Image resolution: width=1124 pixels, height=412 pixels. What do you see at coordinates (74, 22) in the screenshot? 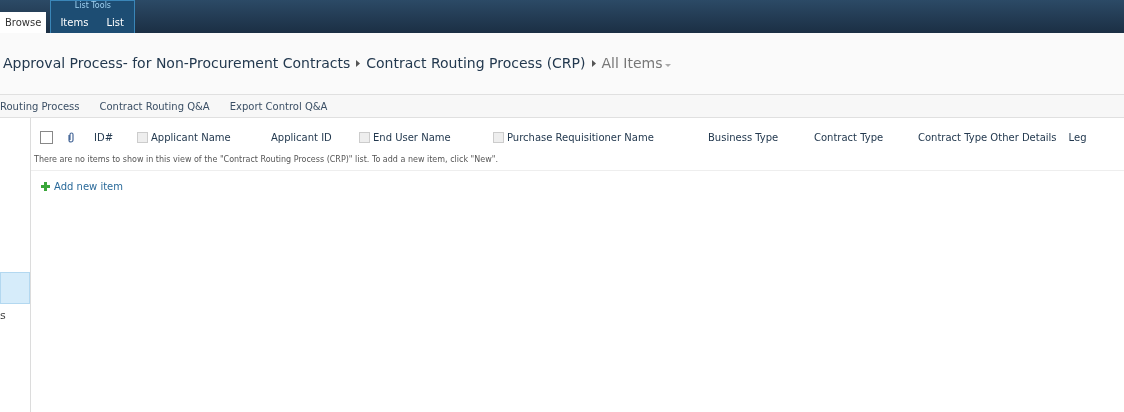
I see `ribbon-tab: Items` at bounding box center [74, 22].